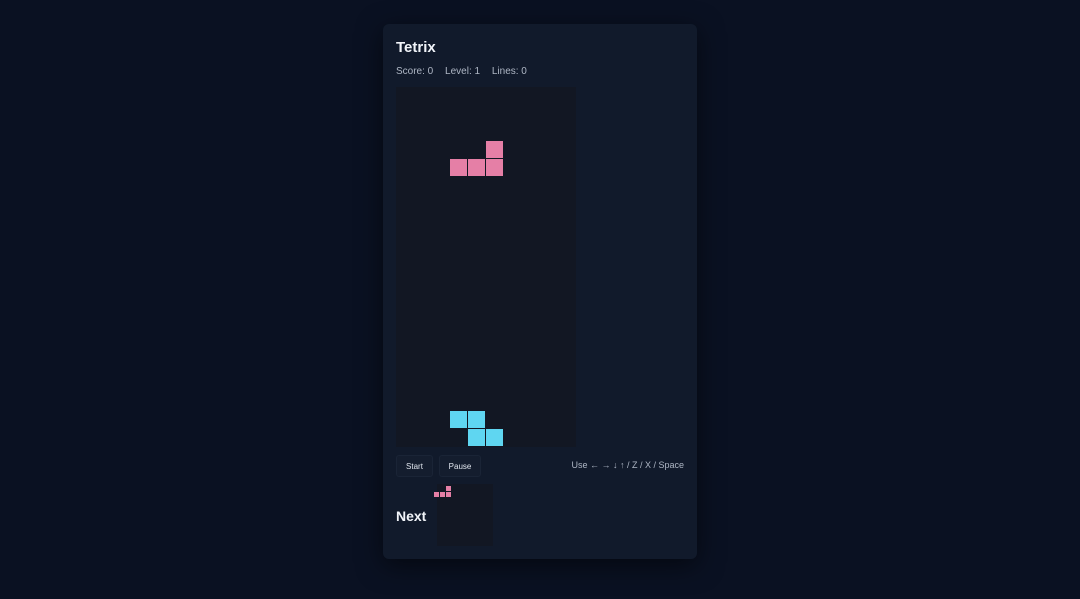  Describe the element at coordinates (415, 71) in the screenshot. I see `score-display: Score: 0` at that location.